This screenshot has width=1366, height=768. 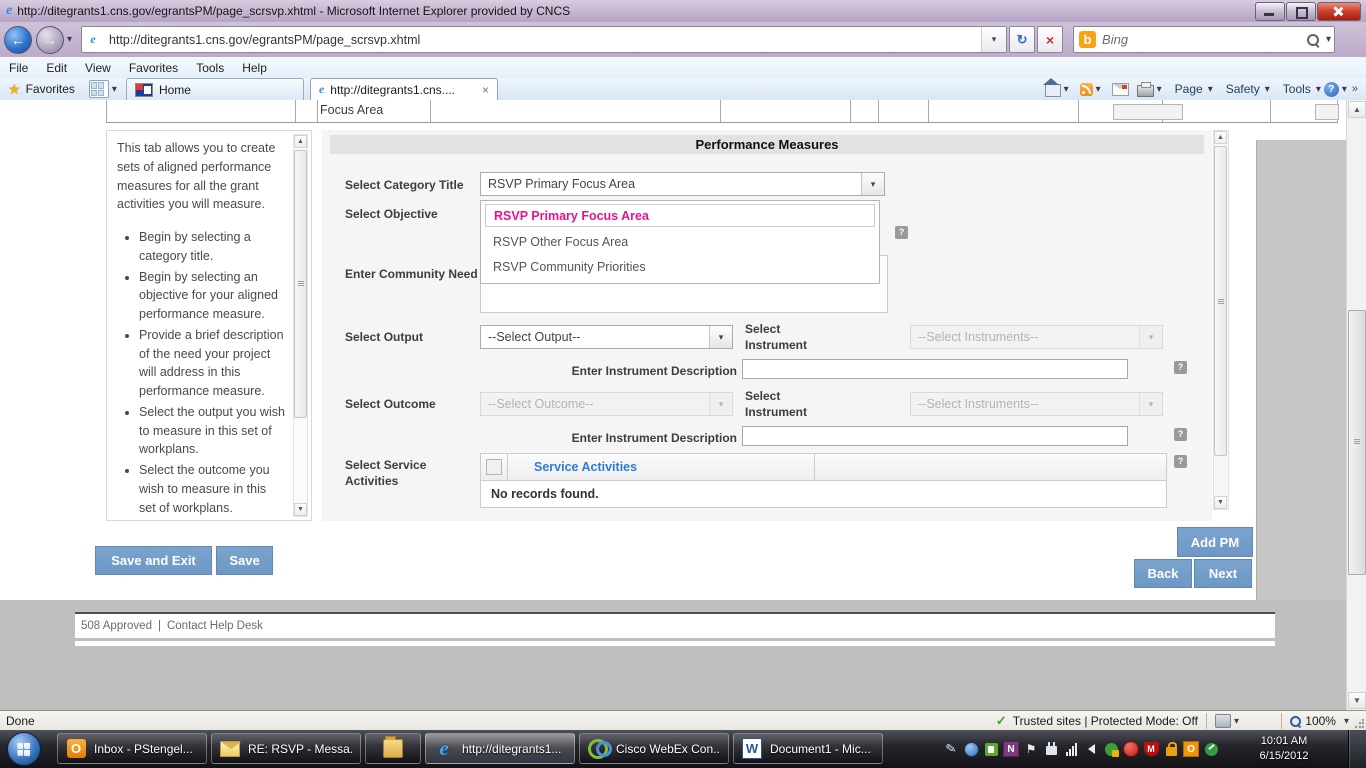 What do you see at coordinates (1204, 39) in the screenshot?
I see `search-placeholder: Bing` at bounding box center [1204, 39].